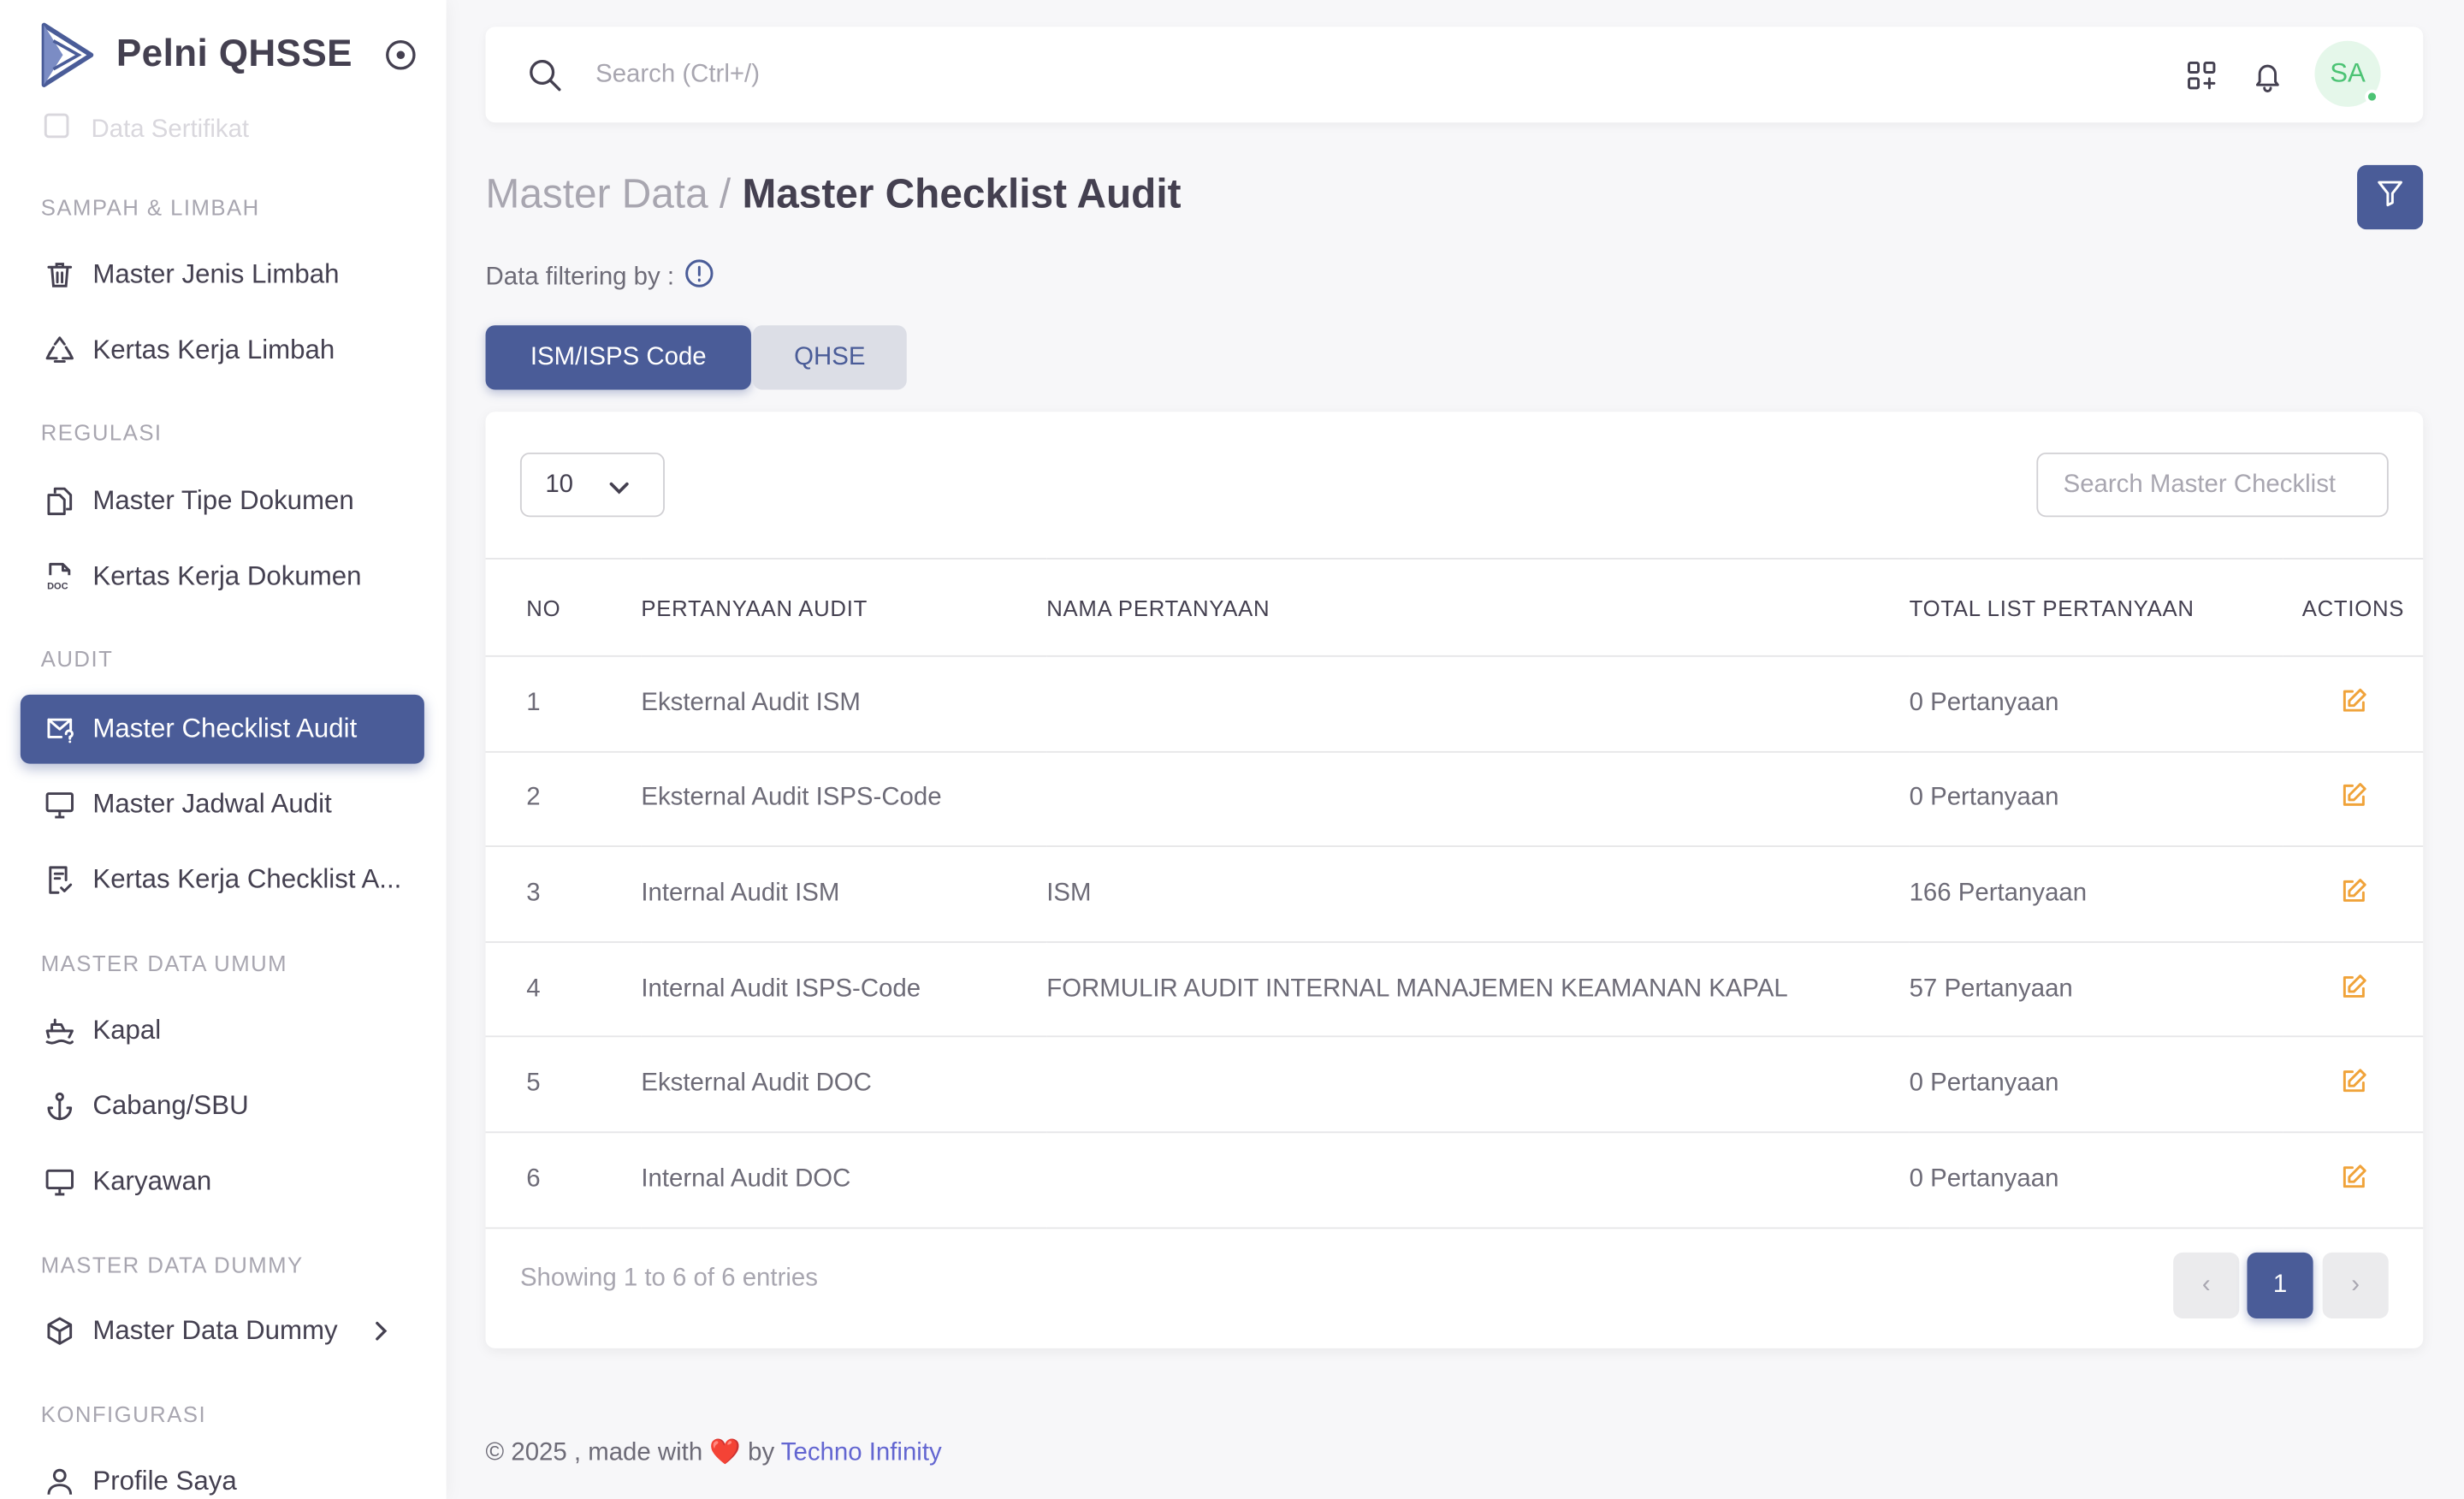  Describe the element at coordinates (212, 804) in the screenshot. I see `sidebar-item-label: Master Jadwal Audit` at that location.